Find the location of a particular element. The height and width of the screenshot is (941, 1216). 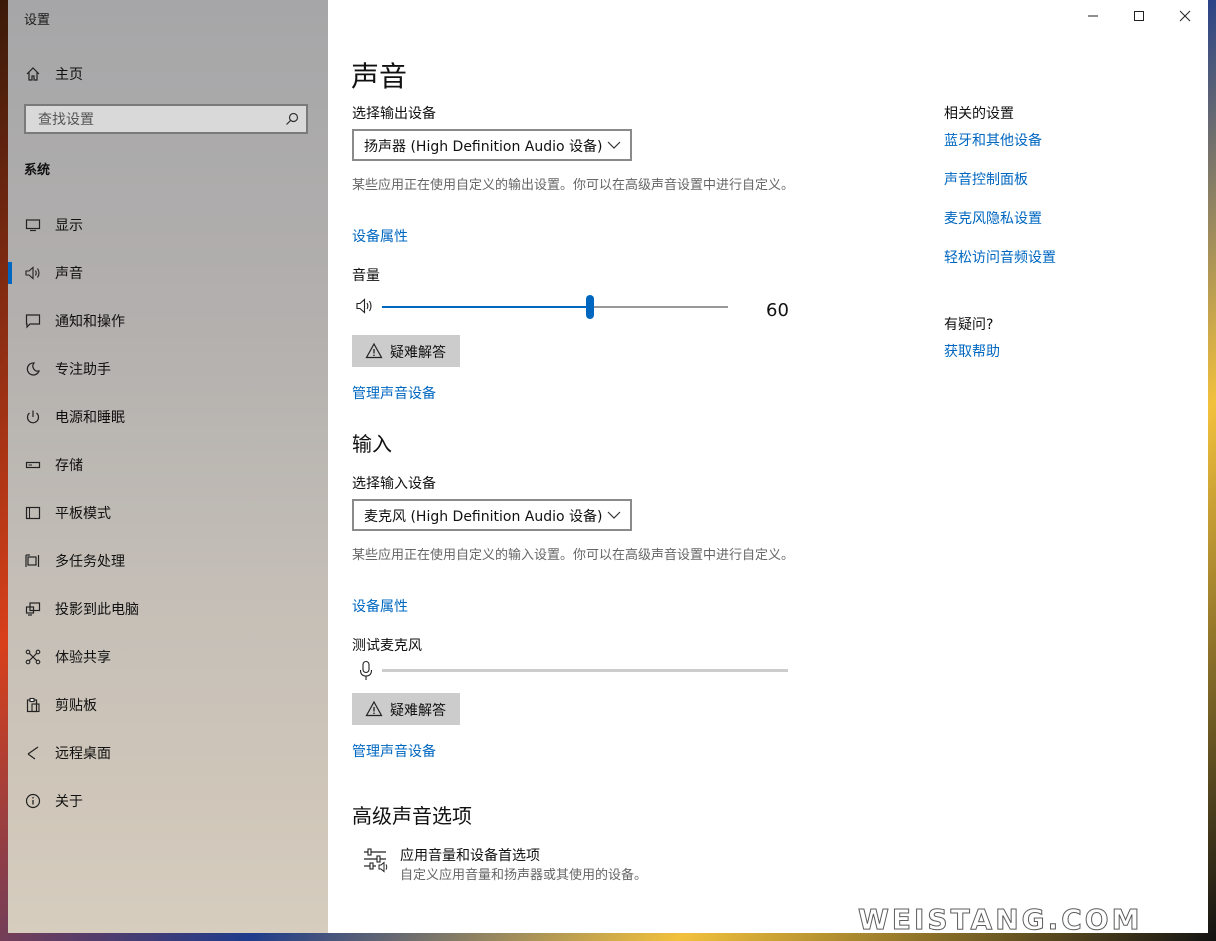

app-volume-title: 应用音量和设备首选项 is located at coordinates (470, 856).